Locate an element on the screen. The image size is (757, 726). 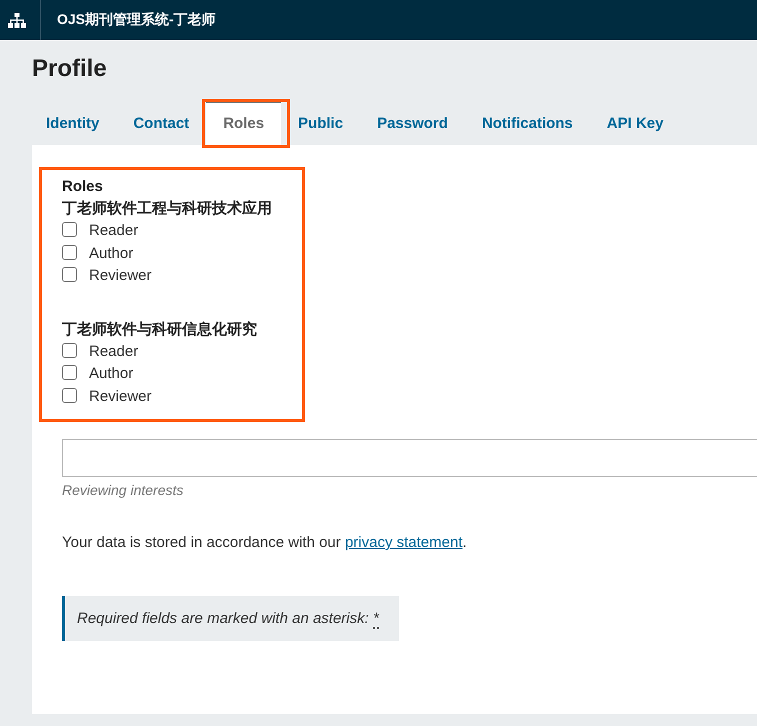
tab: Identity is located at coordinates (72, 123).